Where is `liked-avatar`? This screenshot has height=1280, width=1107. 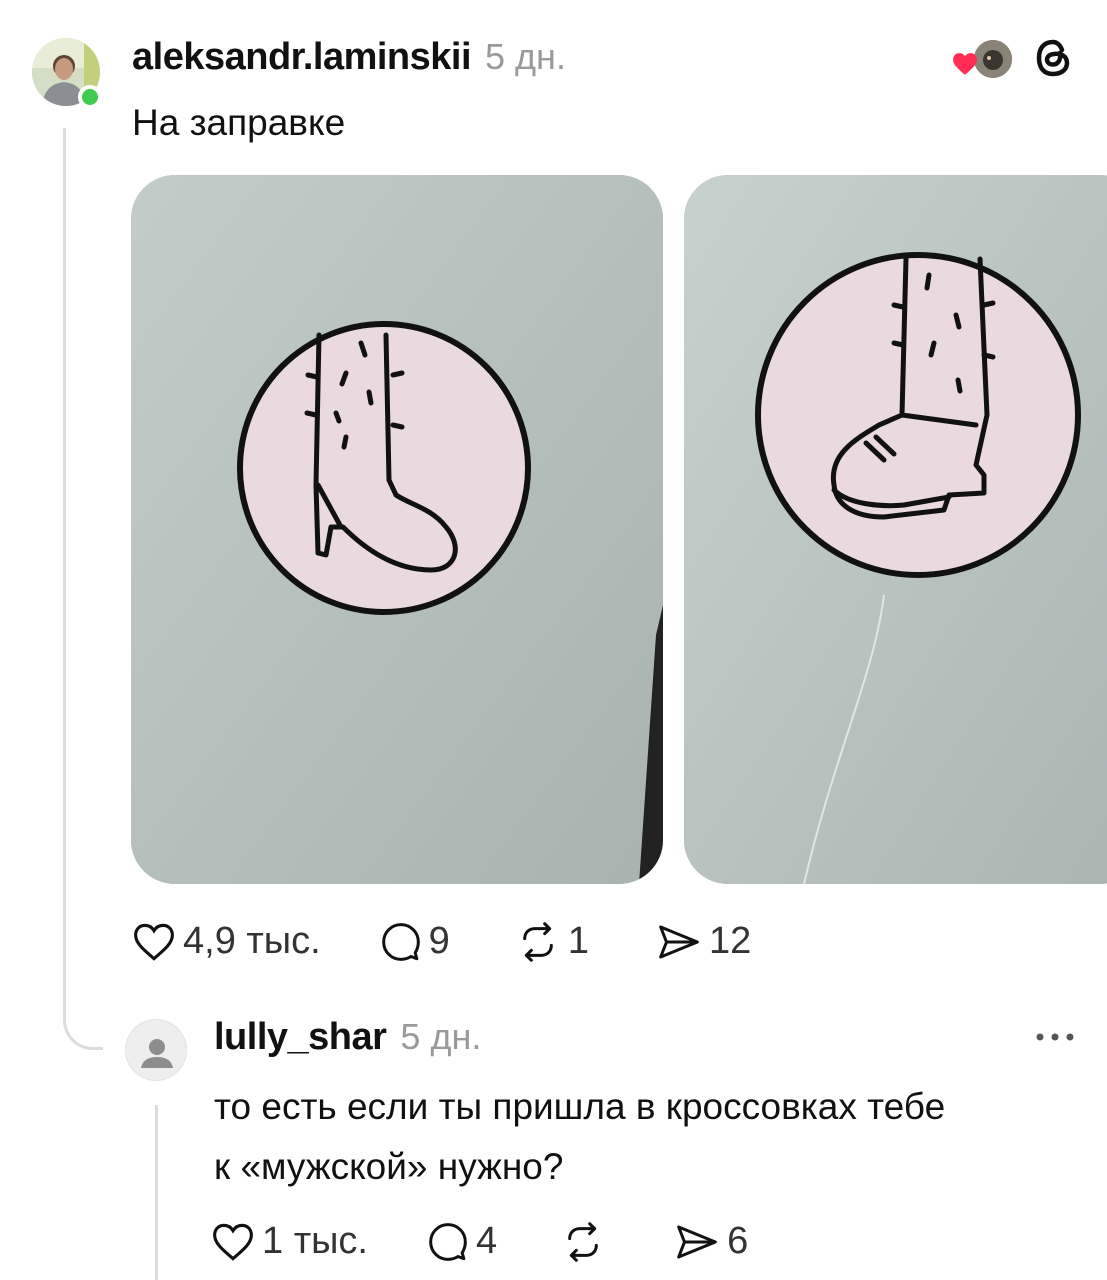 liked-avatar is located at coordinates (993, 59).